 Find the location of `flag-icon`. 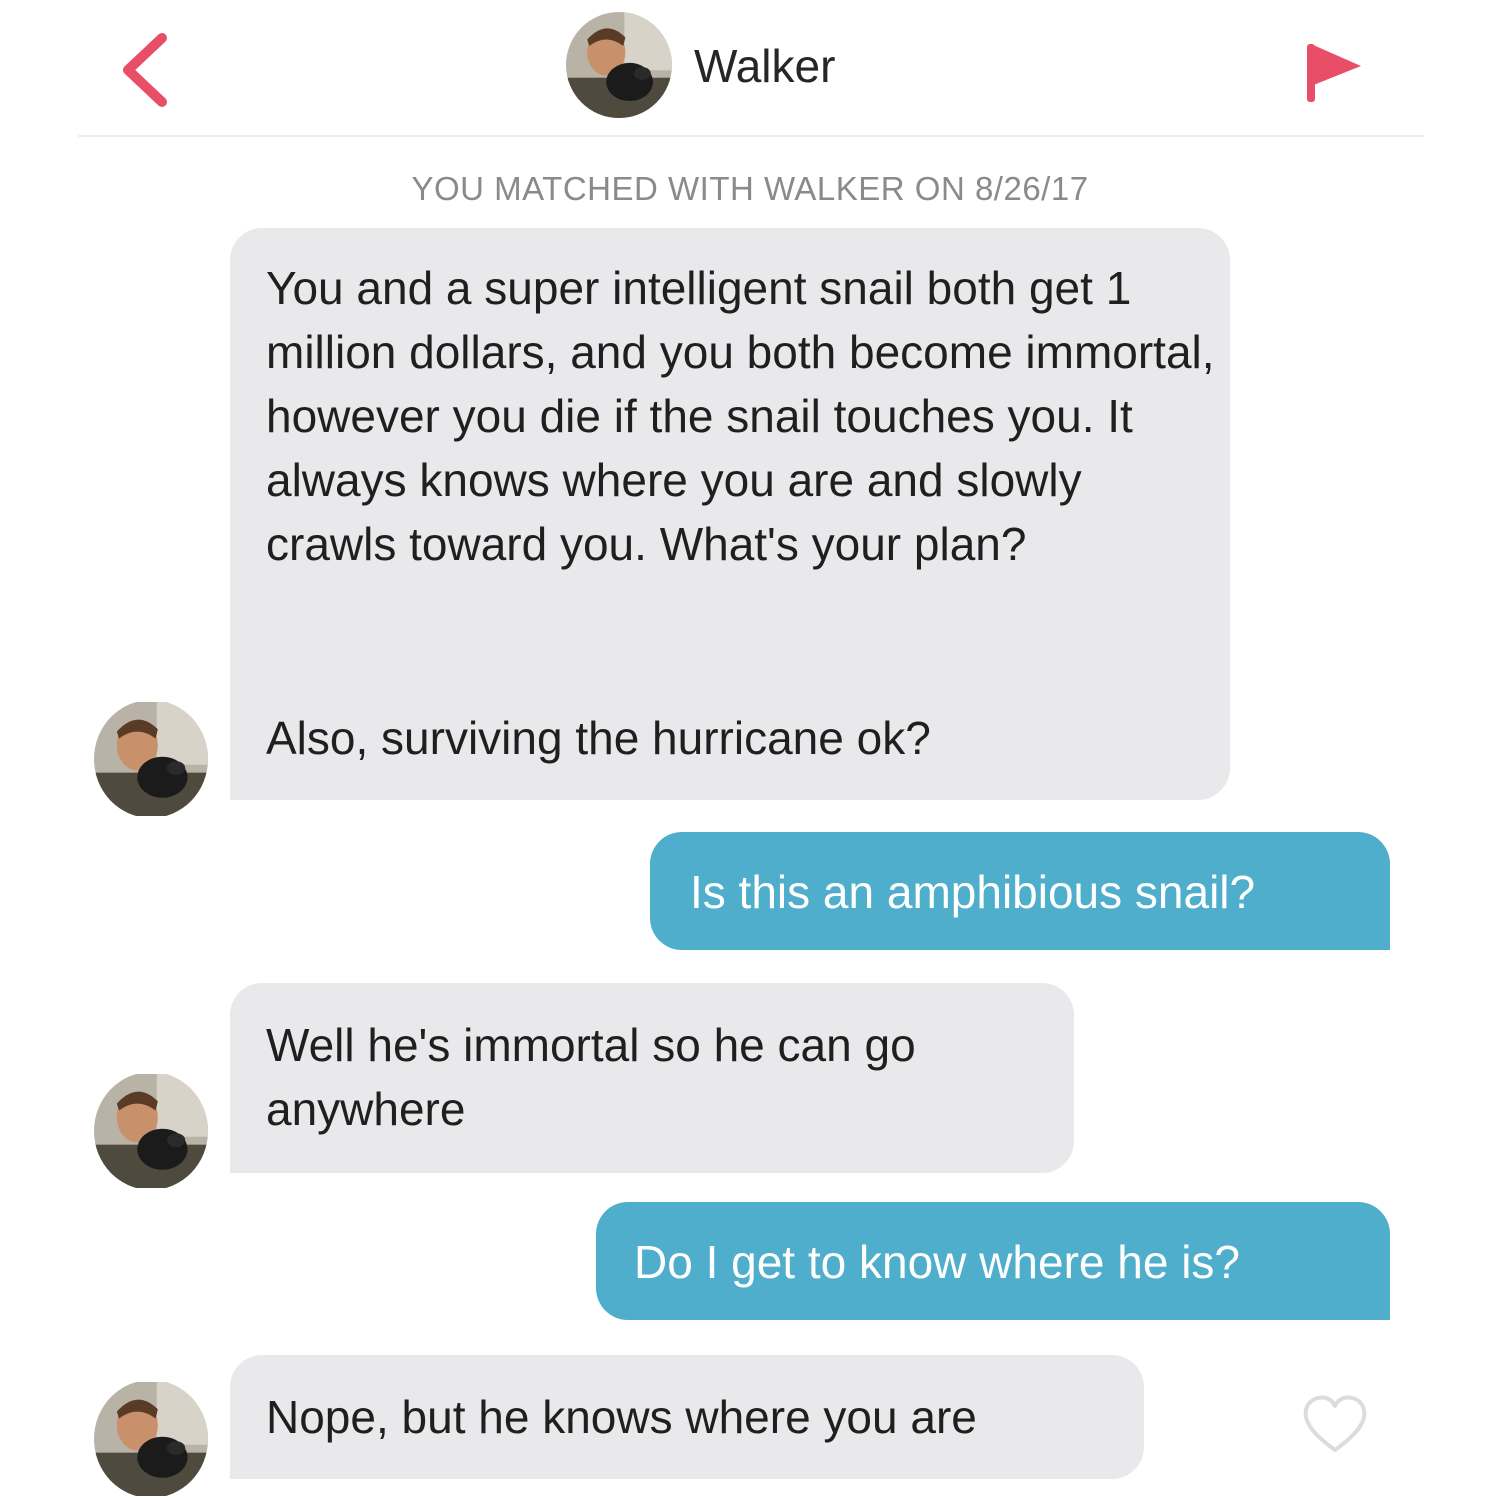

flag-icon is located at coordinates (1334, 73).